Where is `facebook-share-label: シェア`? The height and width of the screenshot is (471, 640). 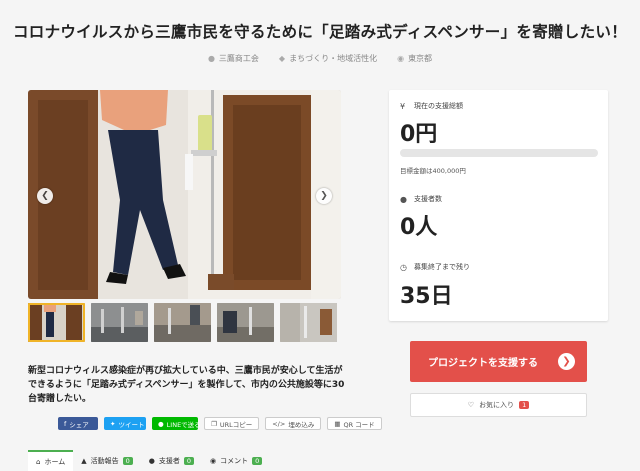 facebook-share-label: シェア is located at coordinates (79, 424).